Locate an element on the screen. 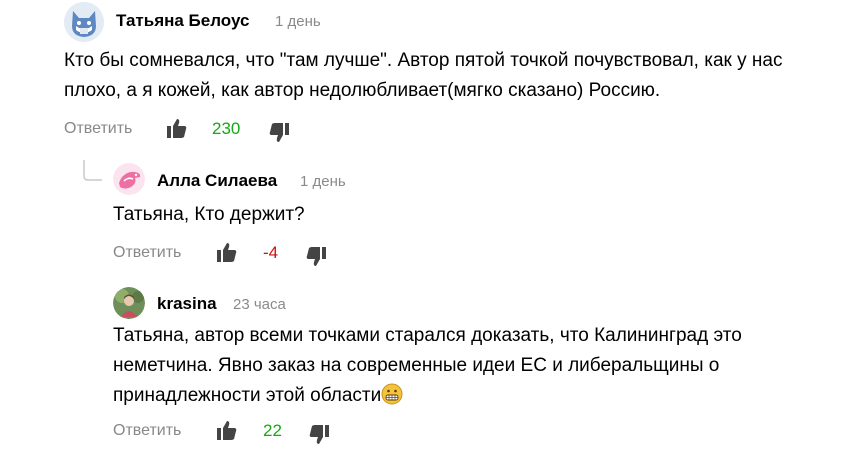  comment-author: Алла Силаева is located at coordinates (217, 181).